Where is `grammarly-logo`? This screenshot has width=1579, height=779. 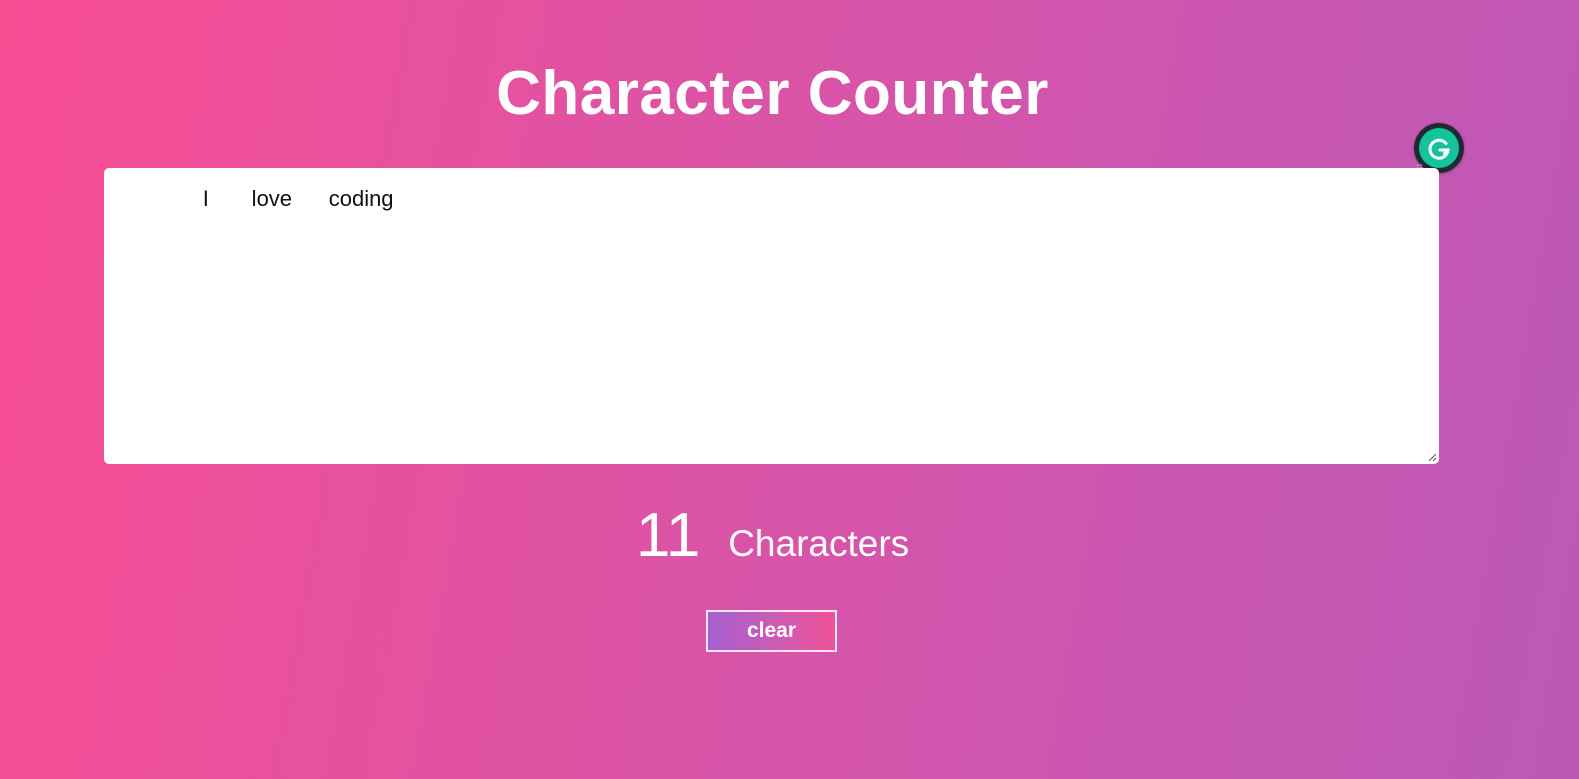
grammarly-logo is located at coordinates (1439, 148).